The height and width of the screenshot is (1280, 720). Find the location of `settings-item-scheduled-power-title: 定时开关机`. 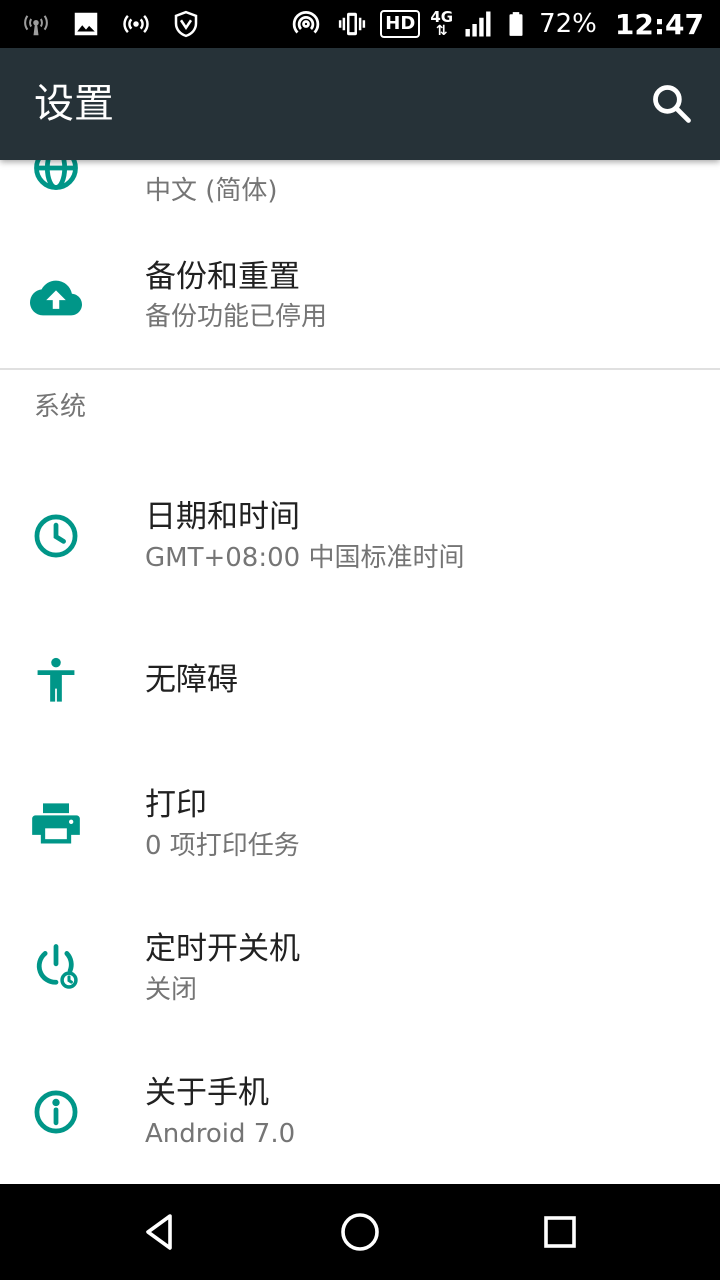

settings-item-scheduled-power-title: 定时开关机 is located at coordinates (222, 949).